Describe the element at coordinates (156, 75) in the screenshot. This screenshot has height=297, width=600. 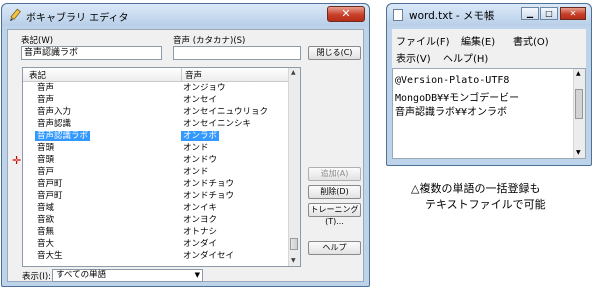
I see `word-list-header: 表記 音声` at that location.